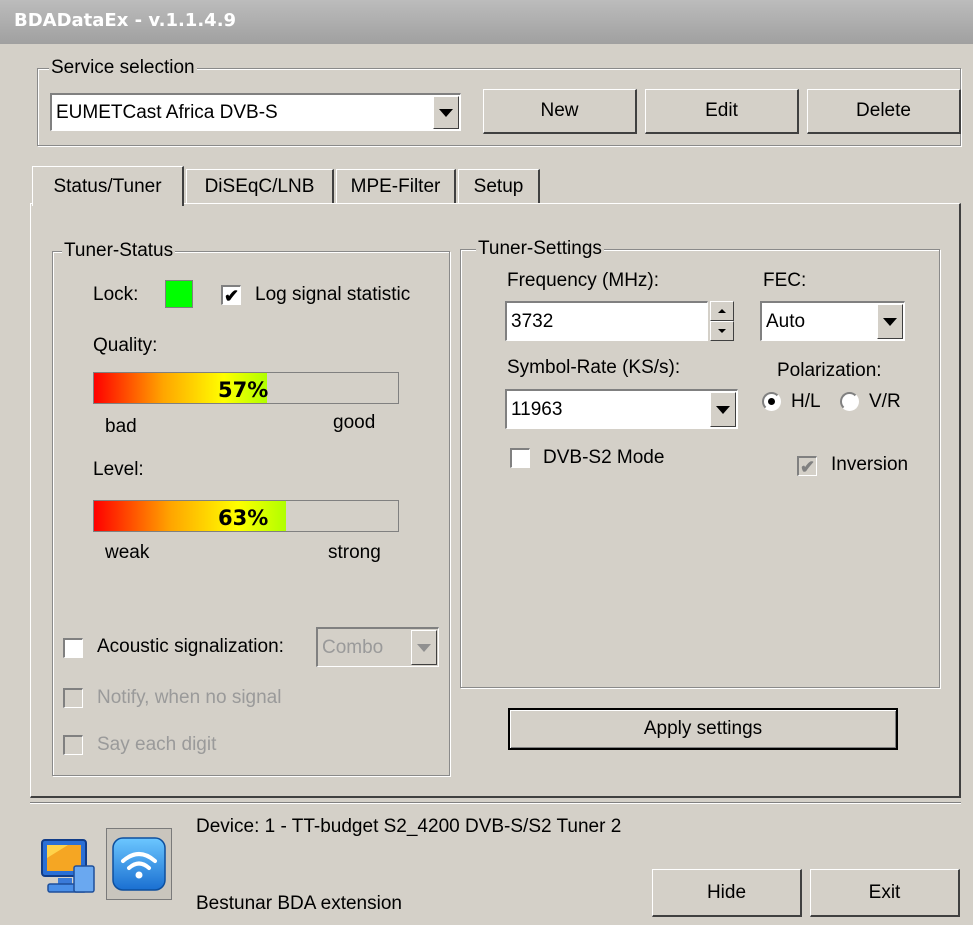 The height and width of the screenshot is (925, 973). I want to click on symbol-rate-label: Symbol-Rate (KS/s):, so click(594, 367).